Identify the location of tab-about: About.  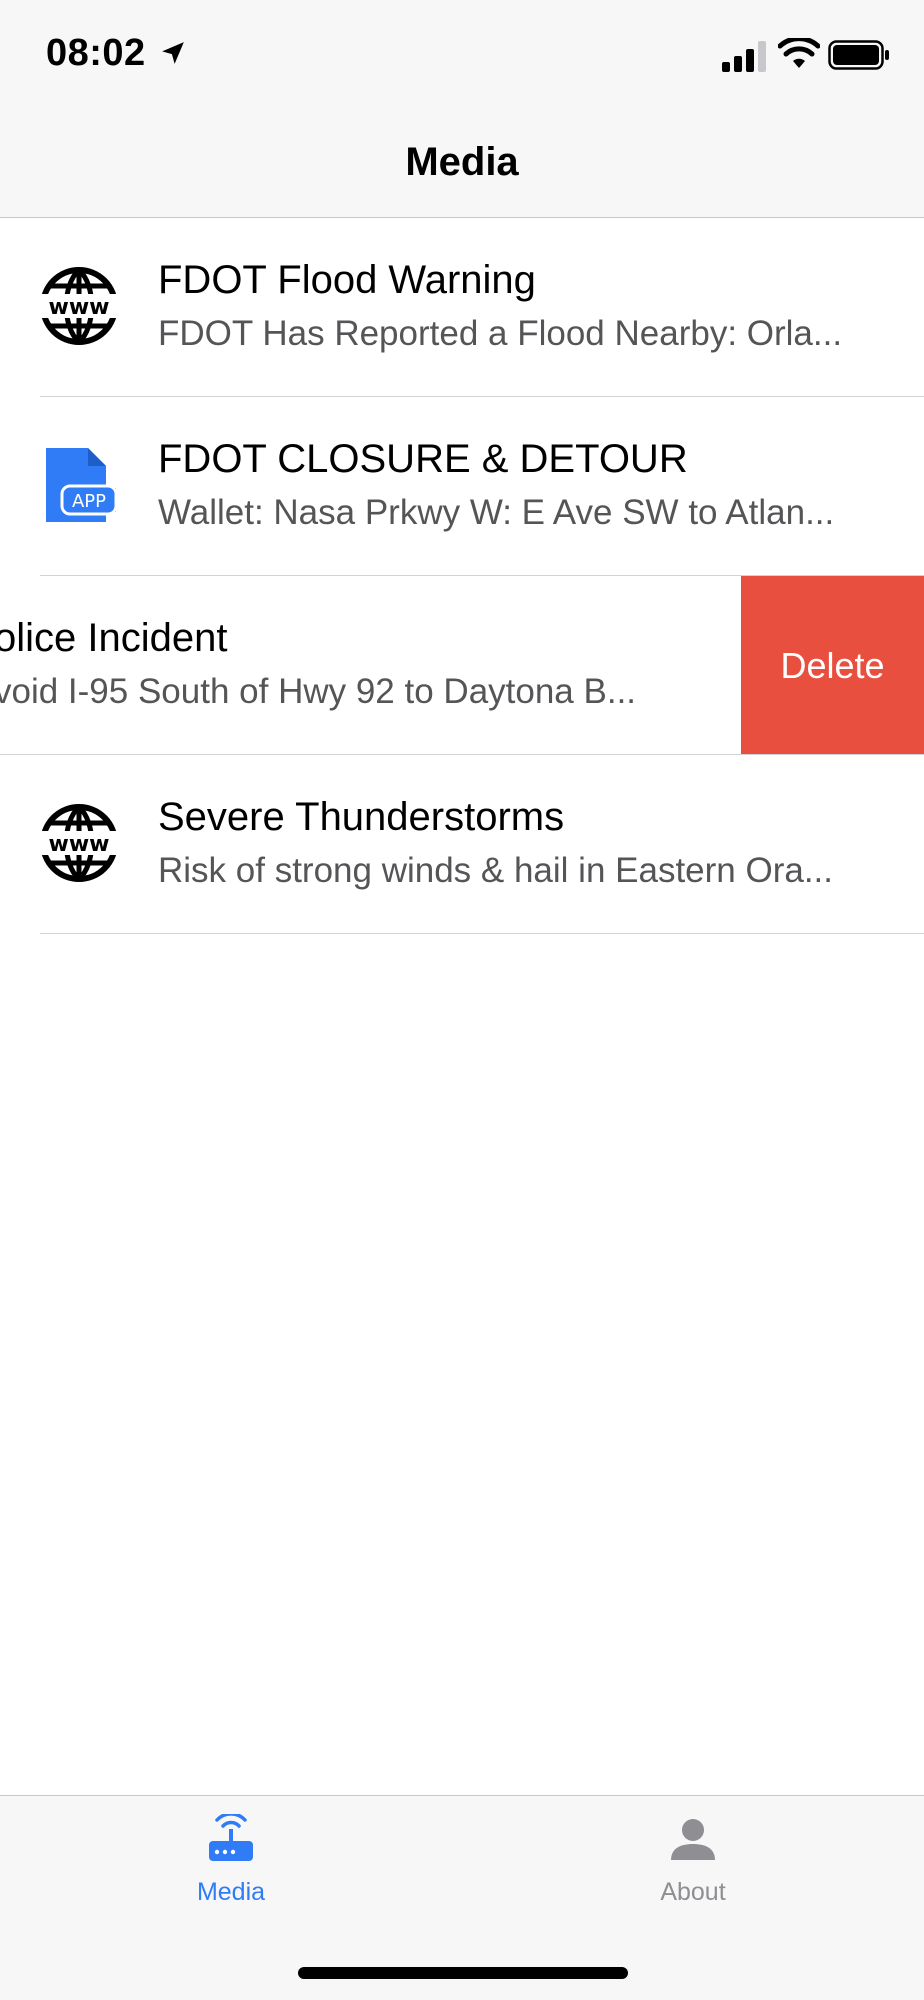
(693, 1869).